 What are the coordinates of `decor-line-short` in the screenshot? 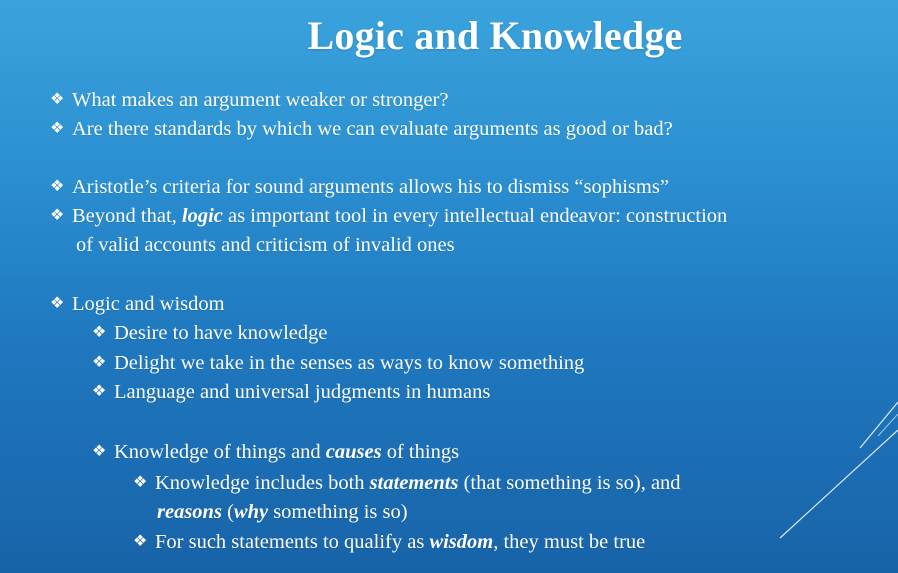 It's located at (878, 425).